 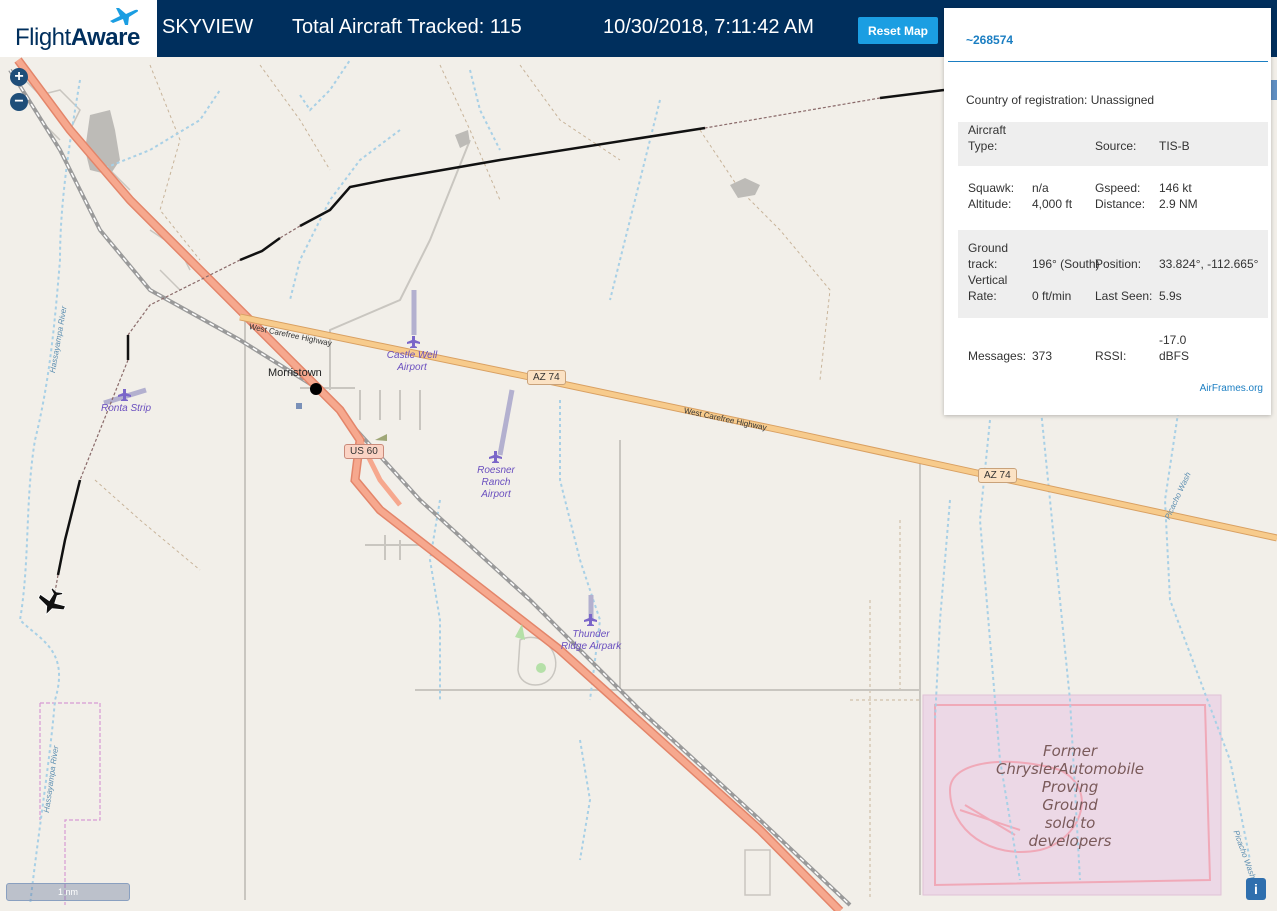 What do you see at coordinates (1052, 296) in the screenshot?
I see `vertical-rate-value: 0 ft/min` at bounding box center [1052, 296].